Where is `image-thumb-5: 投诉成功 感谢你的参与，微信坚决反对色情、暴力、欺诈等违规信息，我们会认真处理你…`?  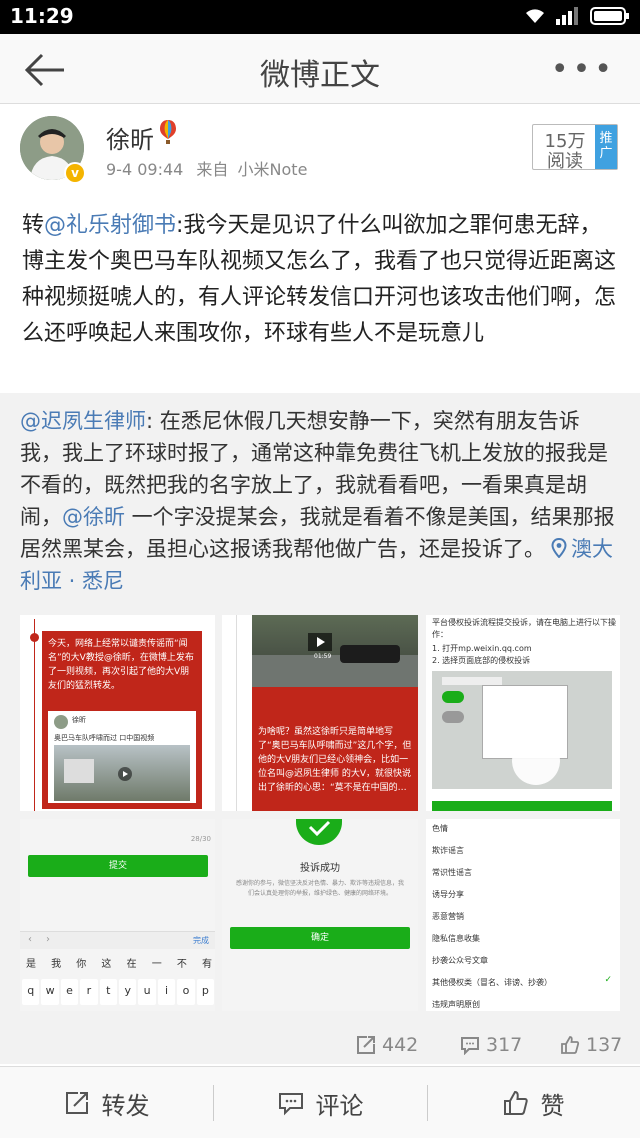
image-thumb-5: 投诉成功 感谢你的参与，微信坚决反对色情、暴力、欺诈等违规信息，我们会认真处理你… is located at coordinates (320, 915).